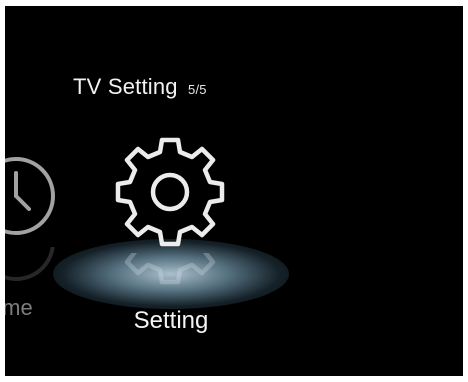 The image size is (468, 382). What do you see at coordinates (170, 192) in the screenshot?
I see `gear-icon` at bounding box center [170, 192].